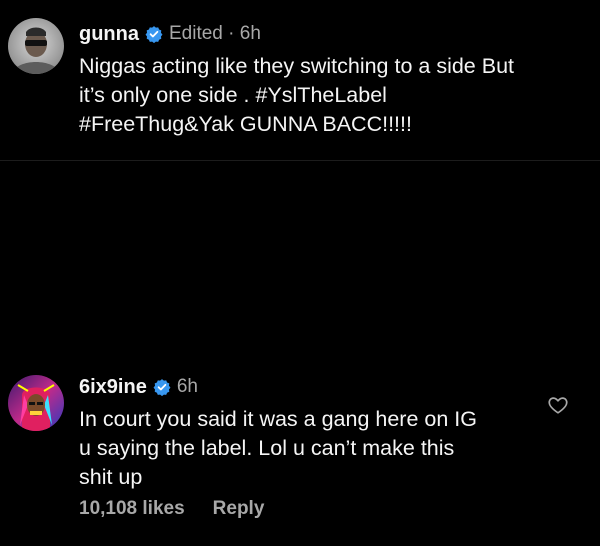  Describe the element at coordinates (132, 509) in the screenshot. I see `likes-count: 10,108 likes` at that location.